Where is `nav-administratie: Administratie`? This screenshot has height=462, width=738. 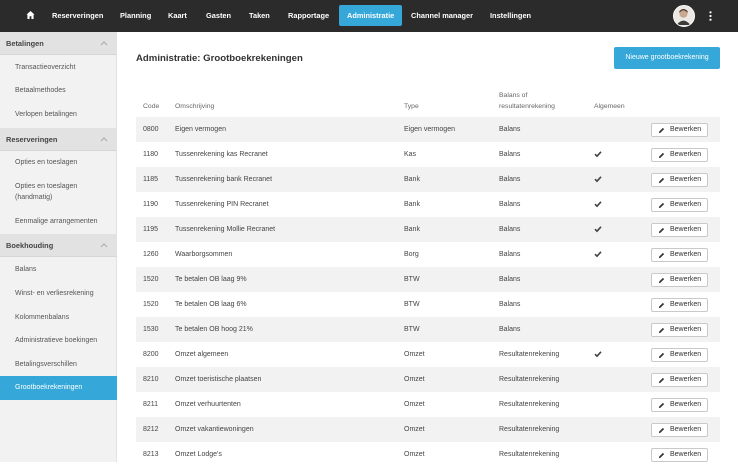 nav-administratie: Administratie is located at coordinates (371, 15).